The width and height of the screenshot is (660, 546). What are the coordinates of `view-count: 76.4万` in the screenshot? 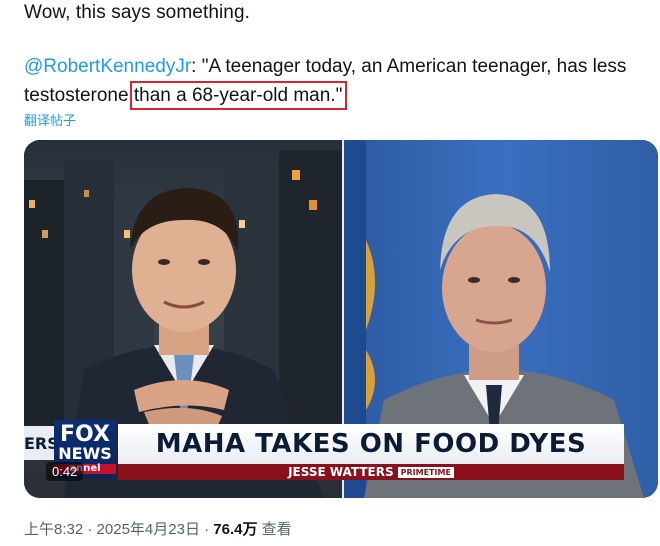 It's located at (235, 529).